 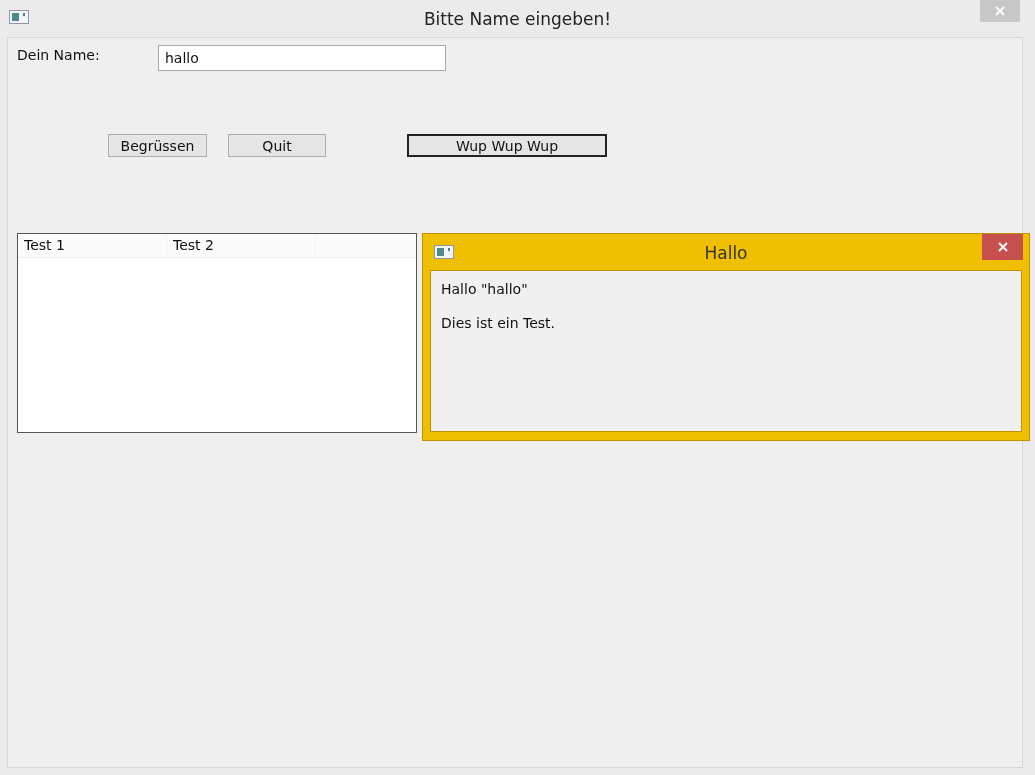 I want to click on dialog-title: Hallo, so click(x=726, y=252).